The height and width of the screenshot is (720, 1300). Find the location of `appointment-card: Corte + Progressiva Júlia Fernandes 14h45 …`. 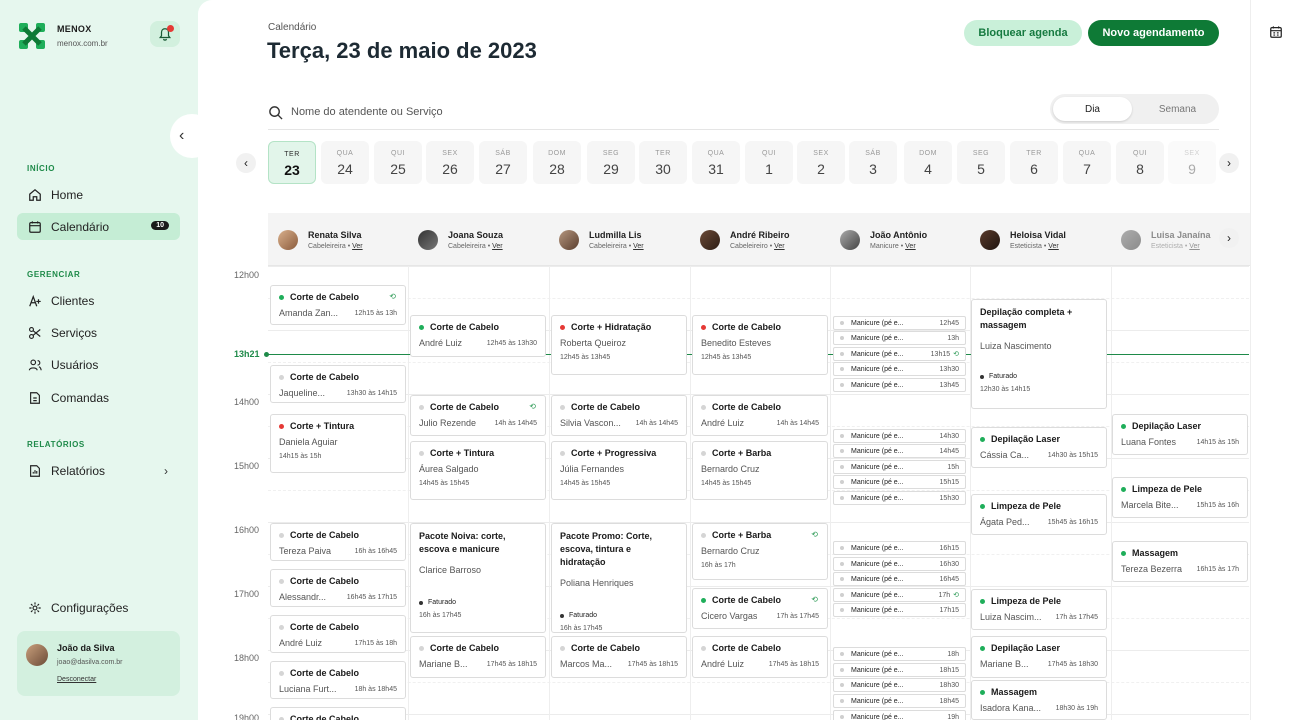

appointment-card: Corte + Progressiva Júlia Fernandes 14h45 … is located at coordinates (619, 470).